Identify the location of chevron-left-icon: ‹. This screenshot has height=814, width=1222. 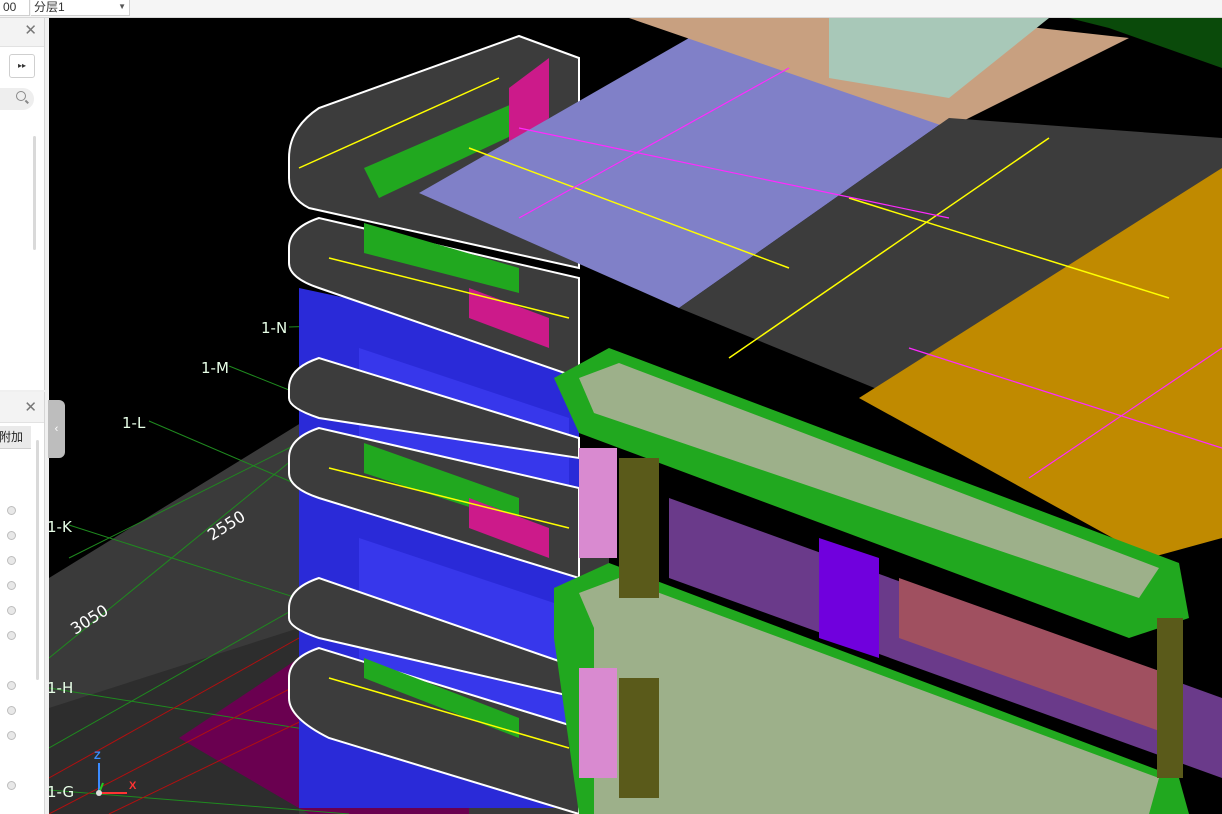
(56, 429).